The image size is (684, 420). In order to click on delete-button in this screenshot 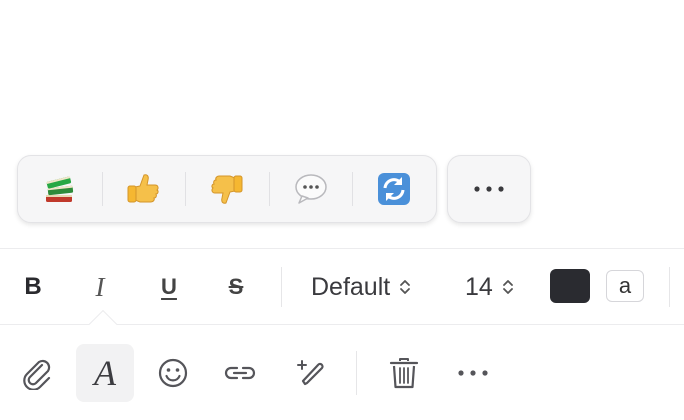, I will do `click(404, 373)`.